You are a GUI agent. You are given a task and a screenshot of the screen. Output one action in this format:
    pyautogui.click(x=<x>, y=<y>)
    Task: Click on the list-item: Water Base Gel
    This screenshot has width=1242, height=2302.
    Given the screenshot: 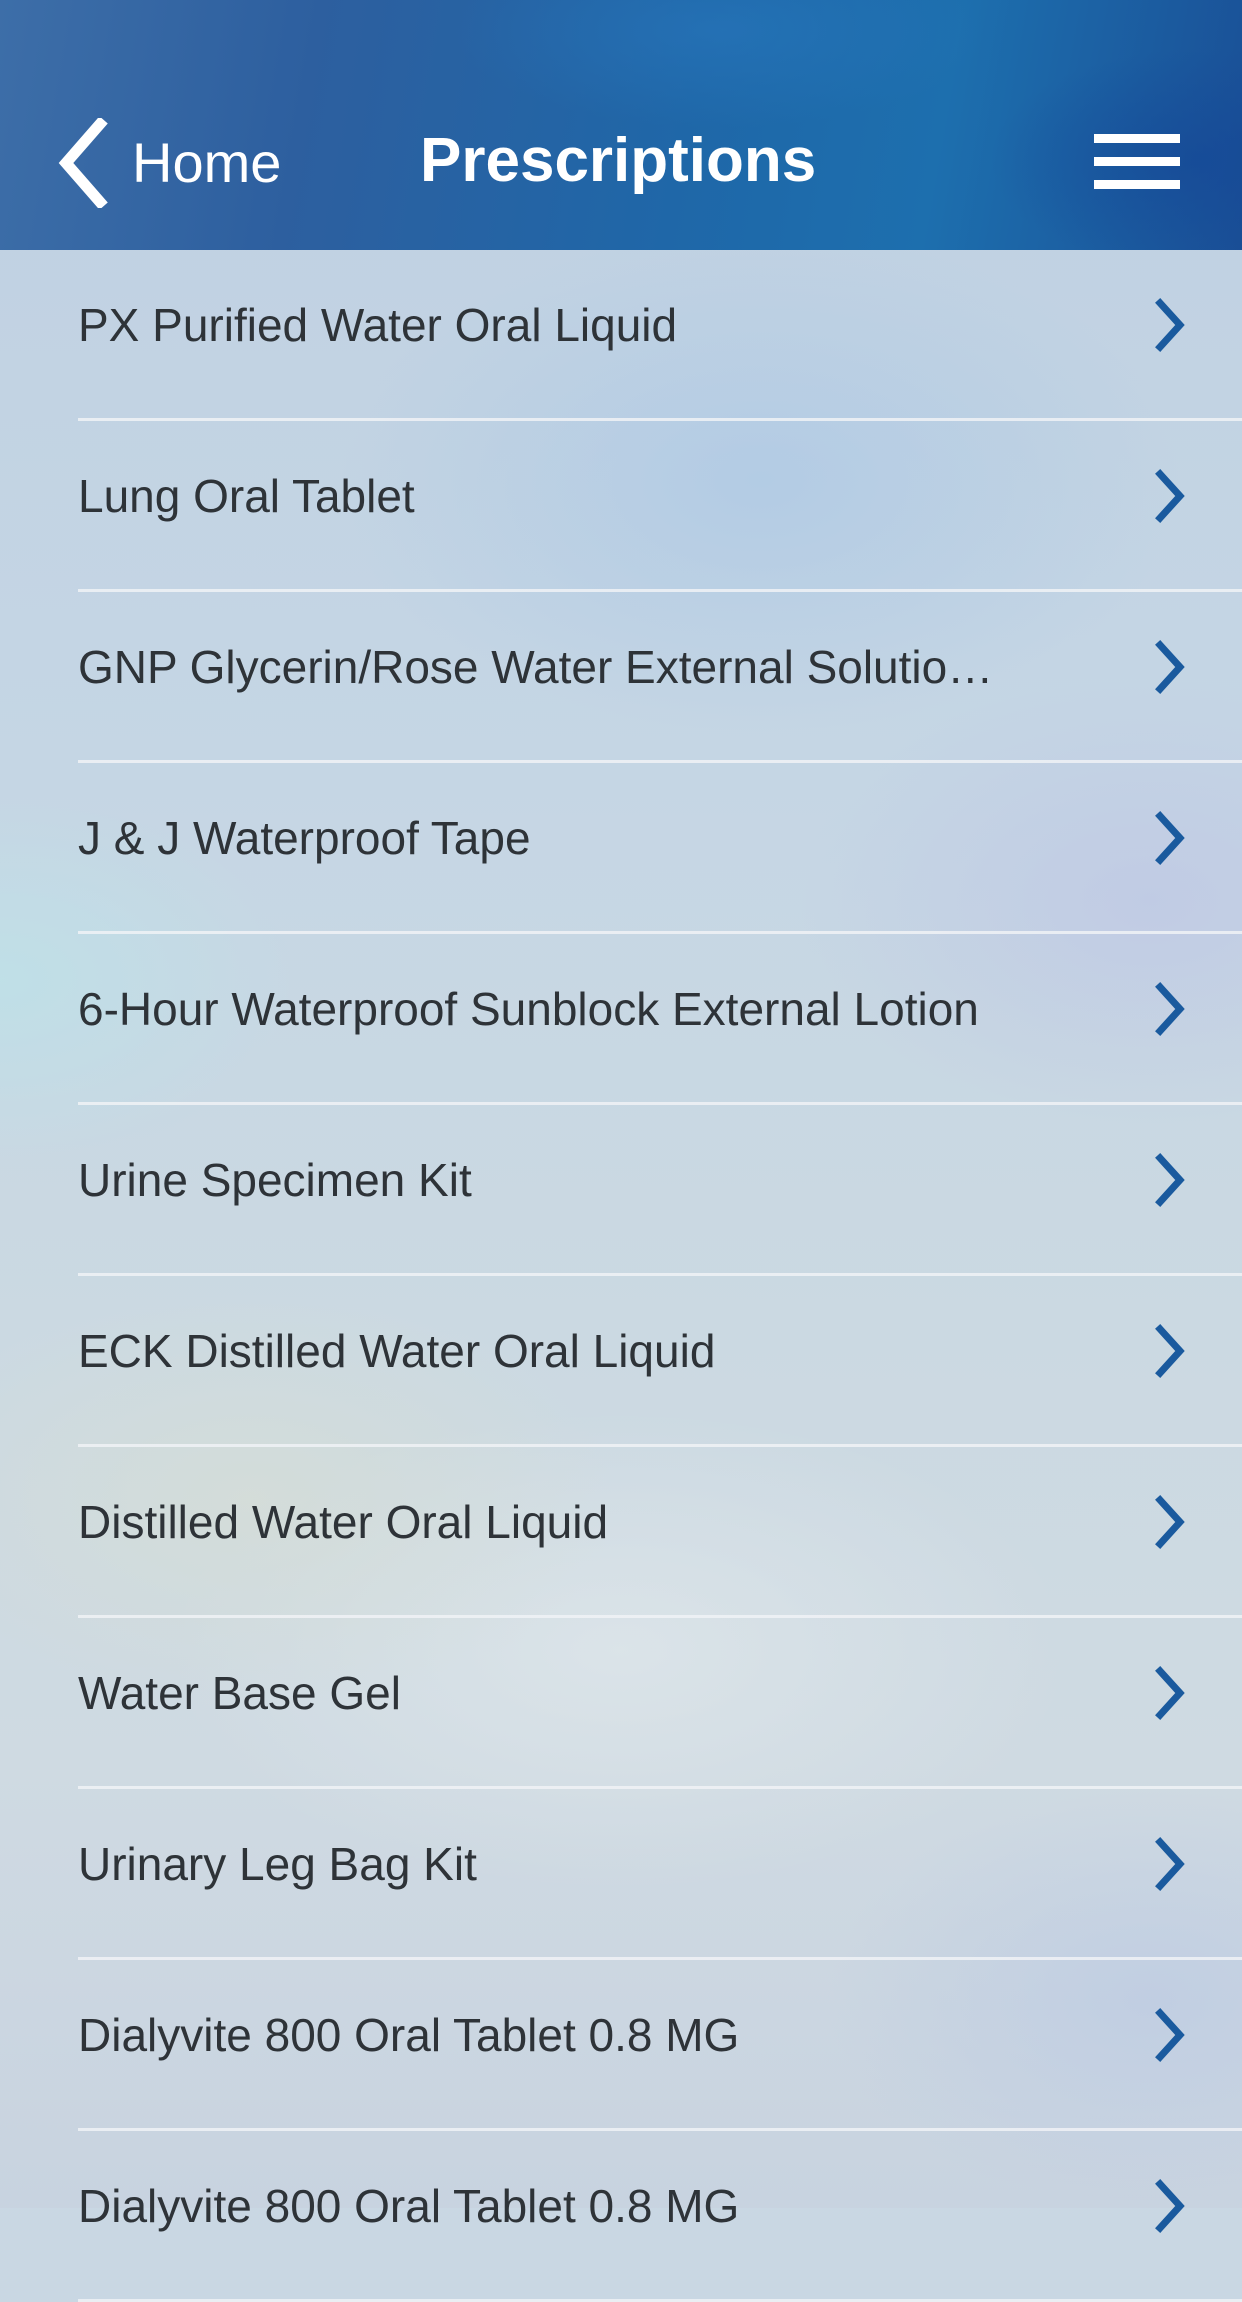 What is the action you would take?
    pyautogui.click(x=621, y=1703)
    